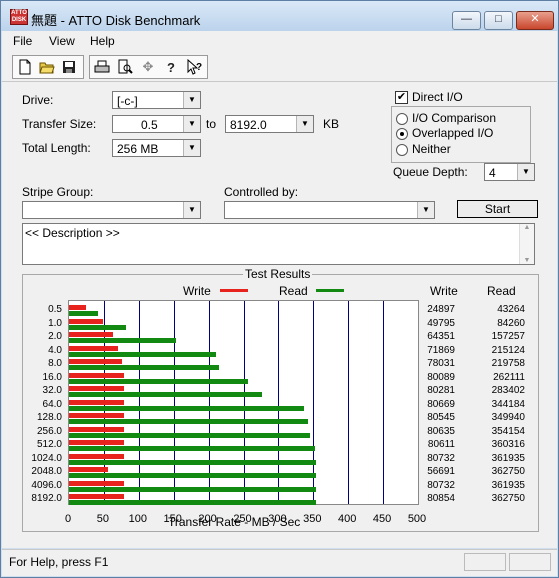 The image size is (559, 578). What do you see at coordinates (156, 148) in the screenshot?
I see `total-length-select: 256 MB ▼` at bounding box center [156, 148].